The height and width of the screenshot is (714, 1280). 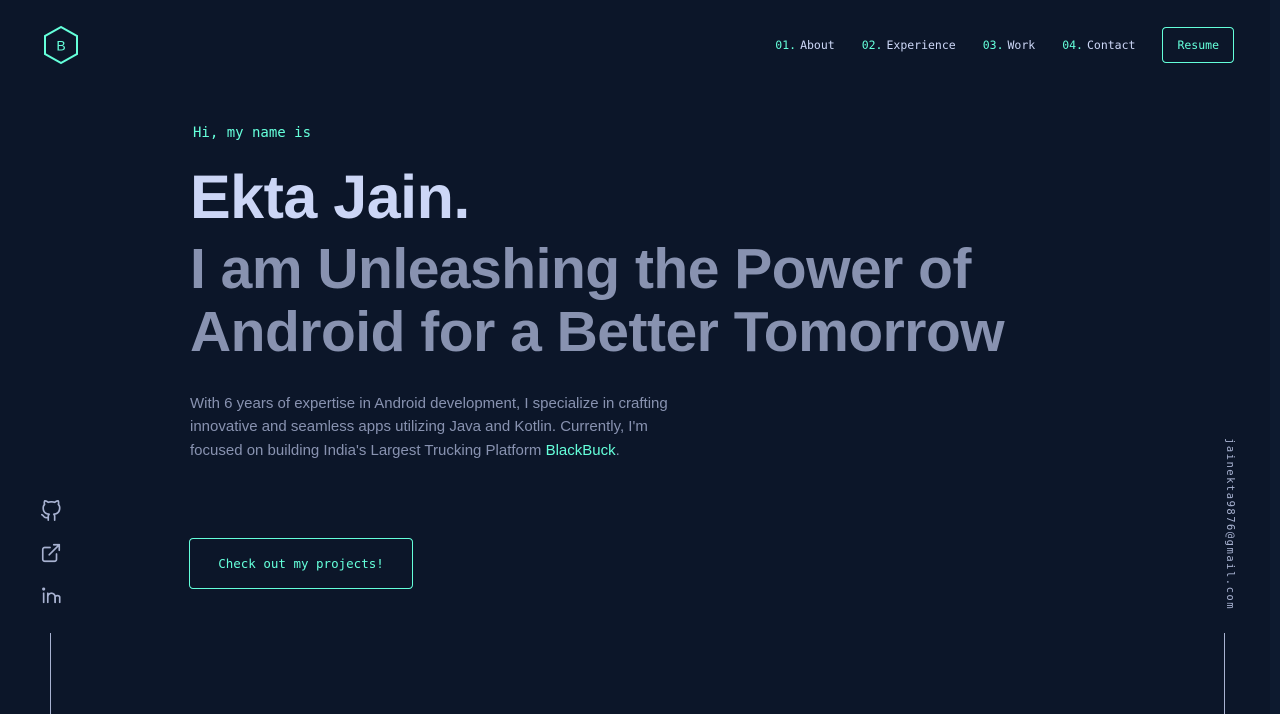 What do you see at coordinates (1224, 673) in the screenshot?
I see `right-vertical-line` at bounding box center [1224, 673].